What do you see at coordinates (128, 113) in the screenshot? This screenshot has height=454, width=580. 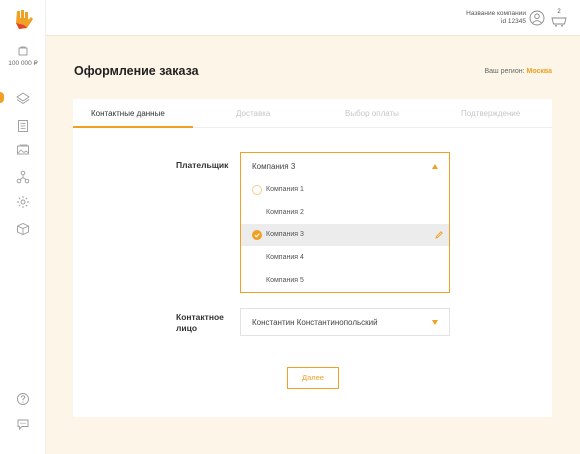 I see `tab-contact-data: Контактные данные` at bounding box center [128, 113].